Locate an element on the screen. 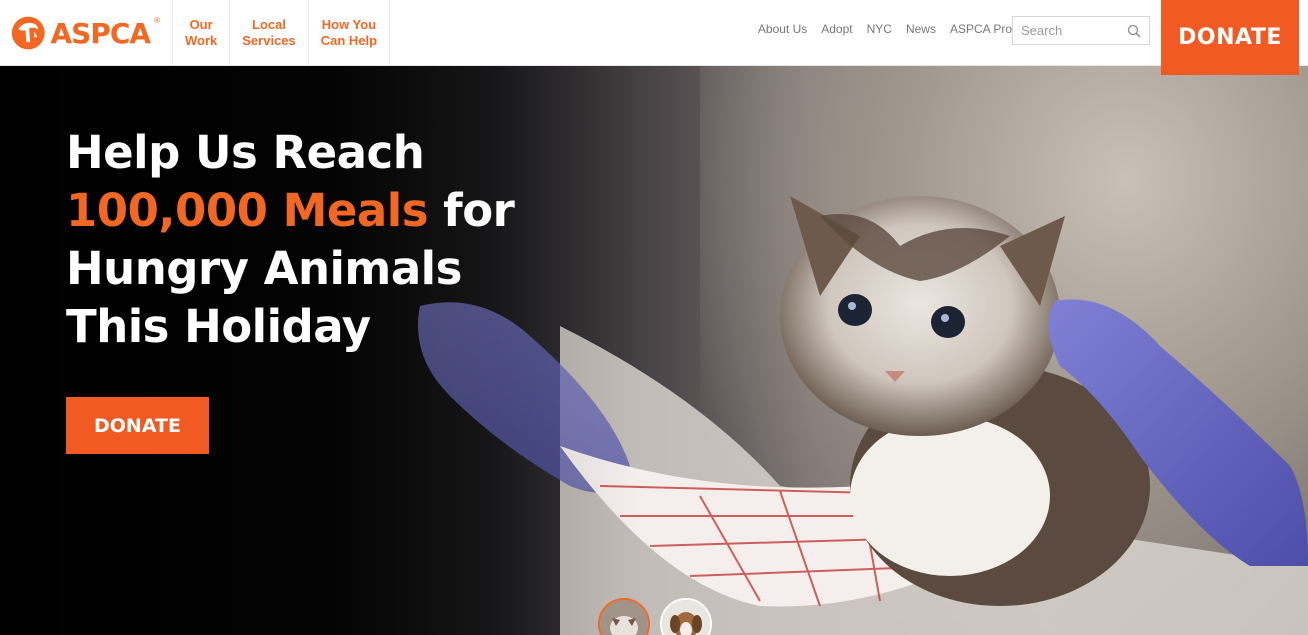 The image size is (1308, 635). nav-local-services: Local Services is located at coordinates (268, 33).